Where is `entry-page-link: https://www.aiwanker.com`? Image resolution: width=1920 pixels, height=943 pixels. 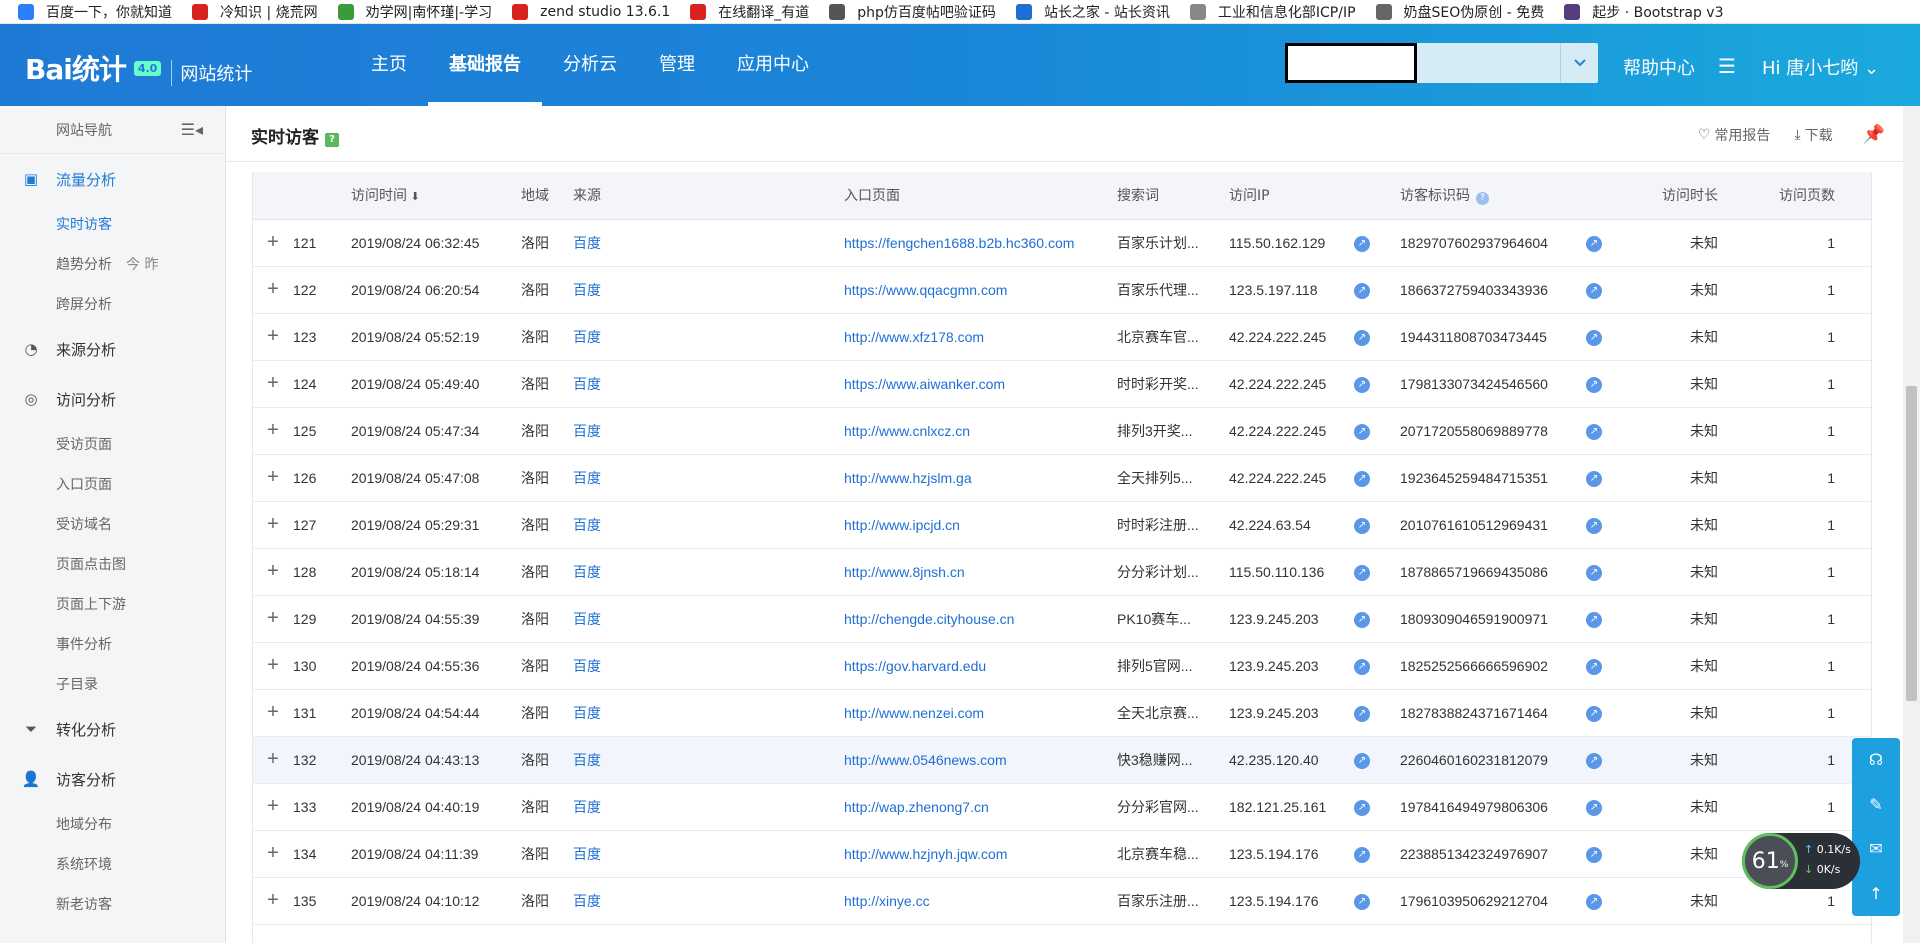 entry-page-link: https://www.aiwanker.com is located at coordinates (980, 384).